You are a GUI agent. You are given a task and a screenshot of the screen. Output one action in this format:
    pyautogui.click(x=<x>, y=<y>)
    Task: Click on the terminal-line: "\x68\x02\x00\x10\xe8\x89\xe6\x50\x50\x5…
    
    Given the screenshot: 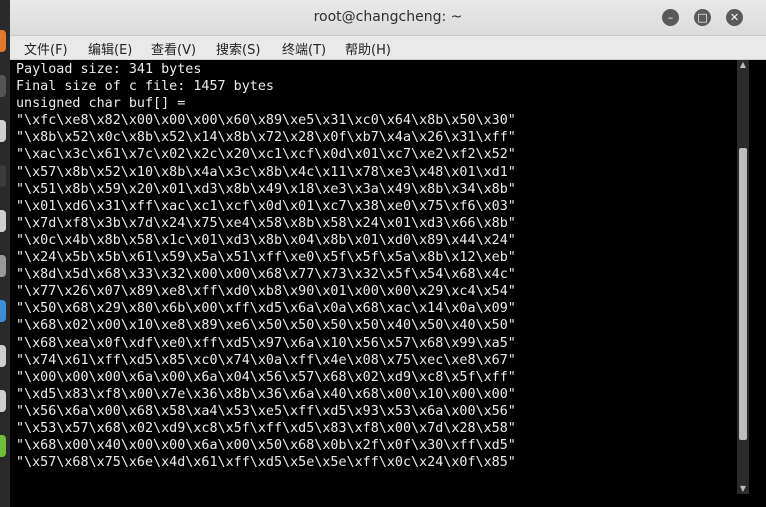 What is the action you would take?
    pyautogui.click(x=266, y=326)
    